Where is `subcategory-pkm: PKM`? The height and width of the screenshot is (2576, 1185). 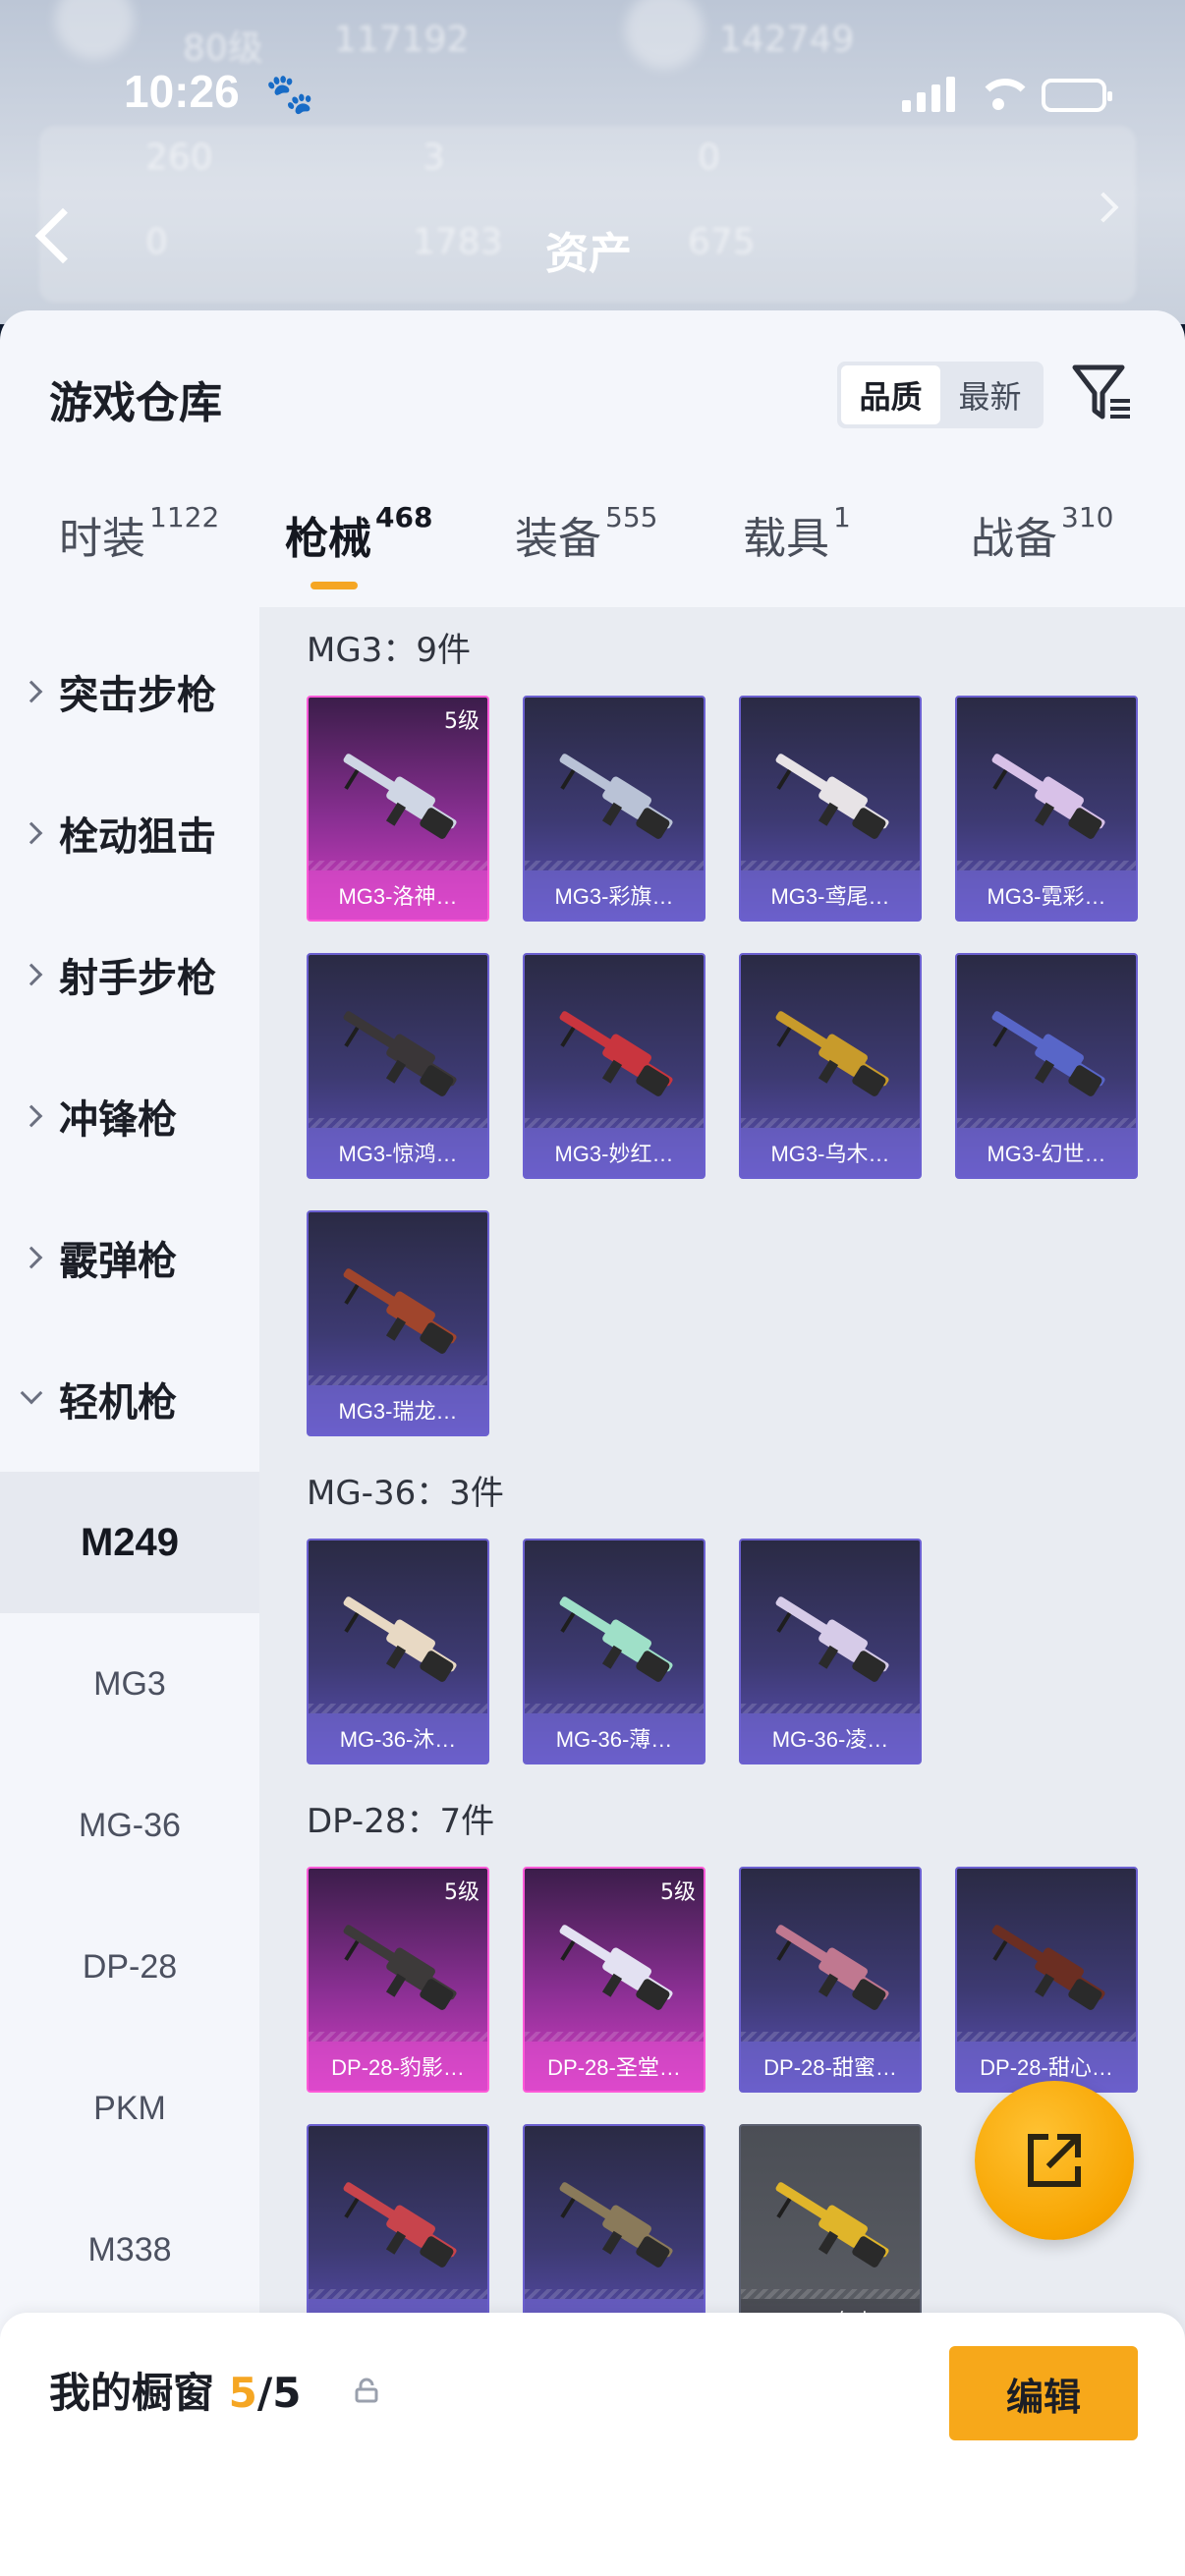
subcategory-pkm: PKM is located at coordinates (130, 2108).